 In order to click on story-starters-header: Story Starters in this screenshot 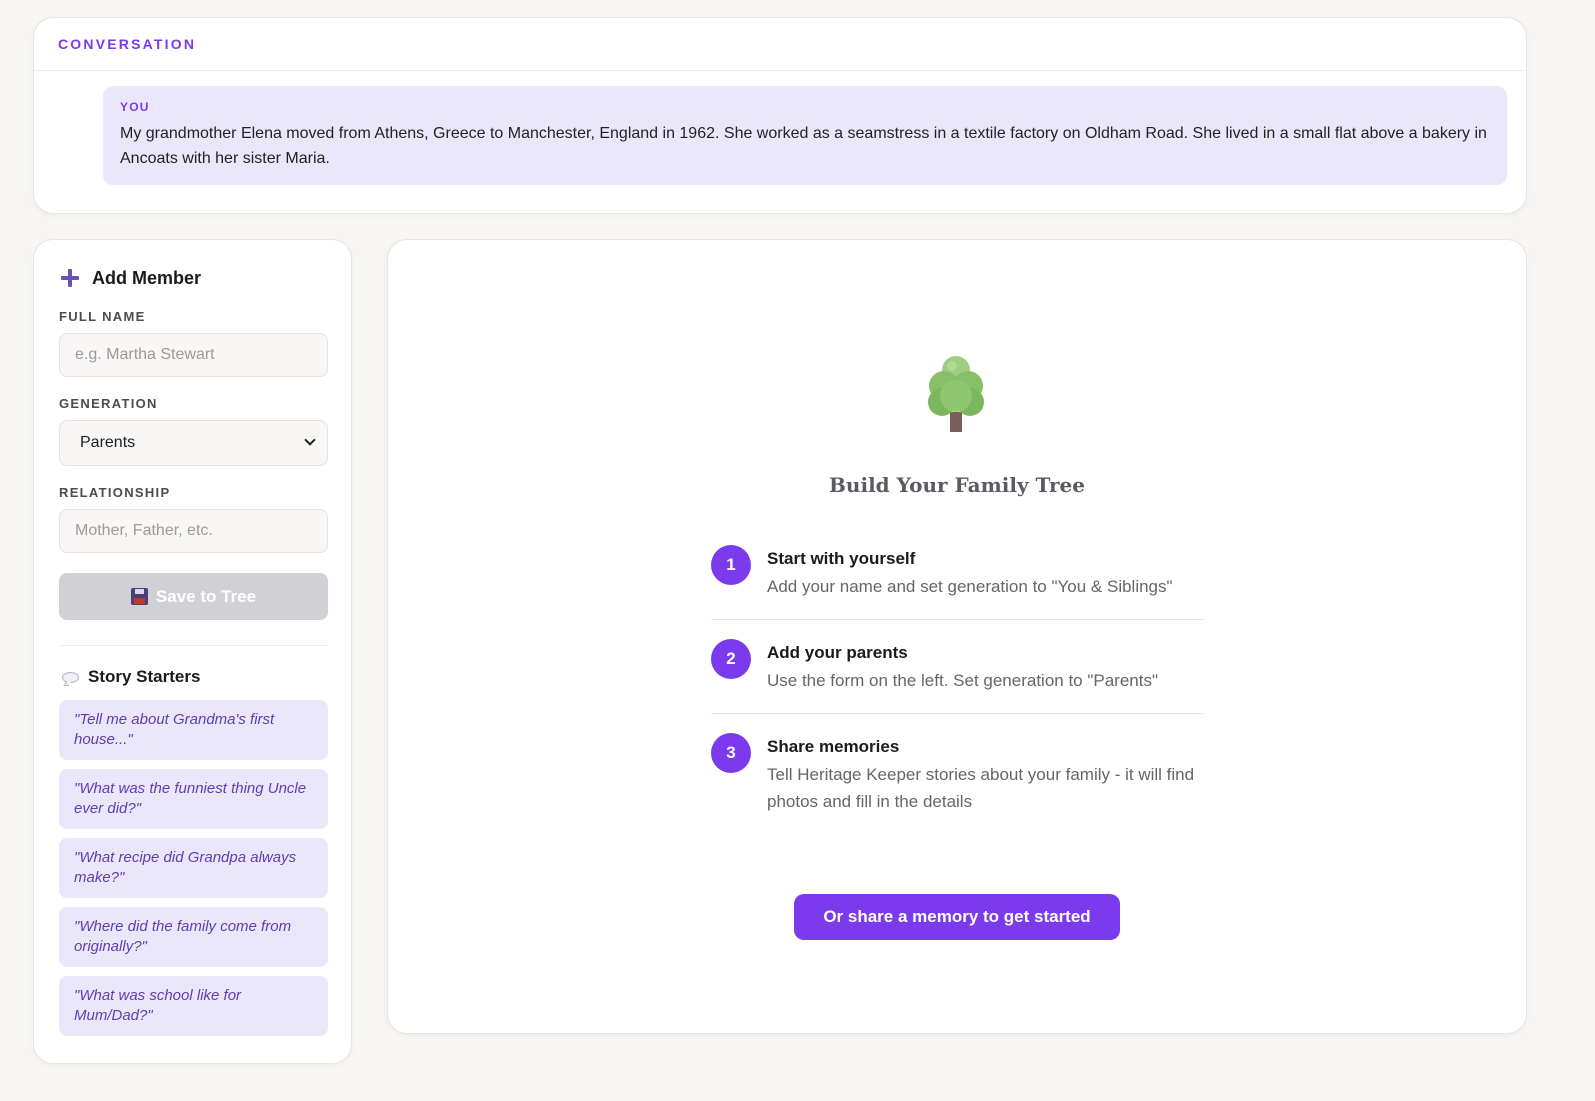, I will do `click(192, 677)`.